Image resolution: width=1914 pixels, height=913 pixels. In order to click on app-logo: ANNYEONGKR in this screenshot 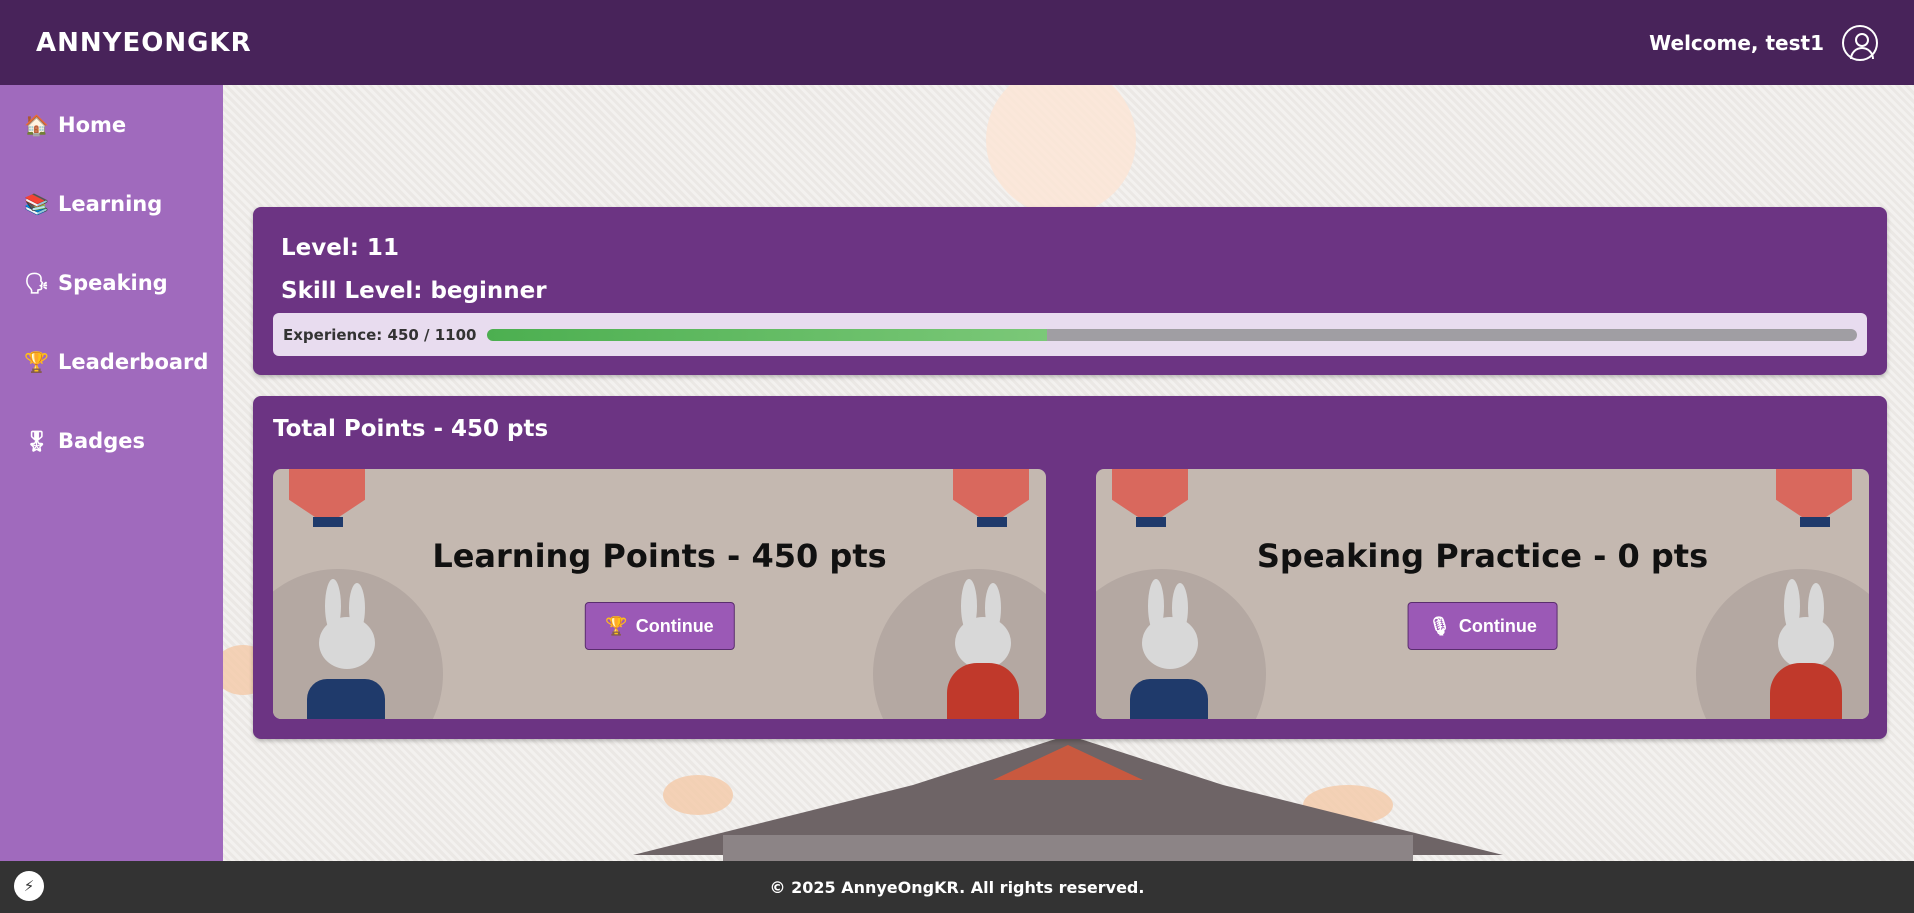, I will do `click(144, 43)`.